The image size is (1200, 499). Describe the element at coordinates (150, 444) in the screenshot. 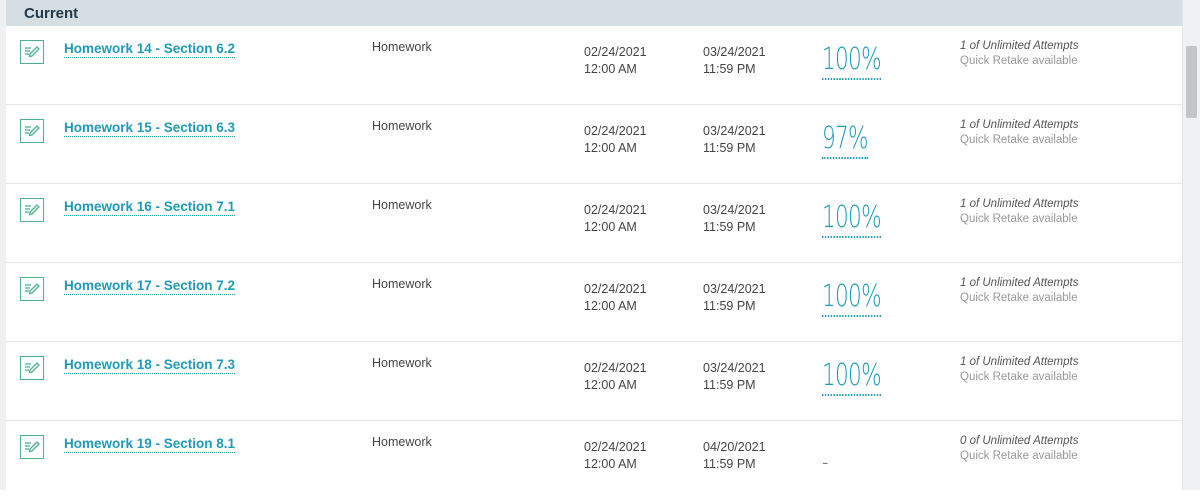

I see `assignment-title-link: Homework 19 - Section 8.1` at that location.